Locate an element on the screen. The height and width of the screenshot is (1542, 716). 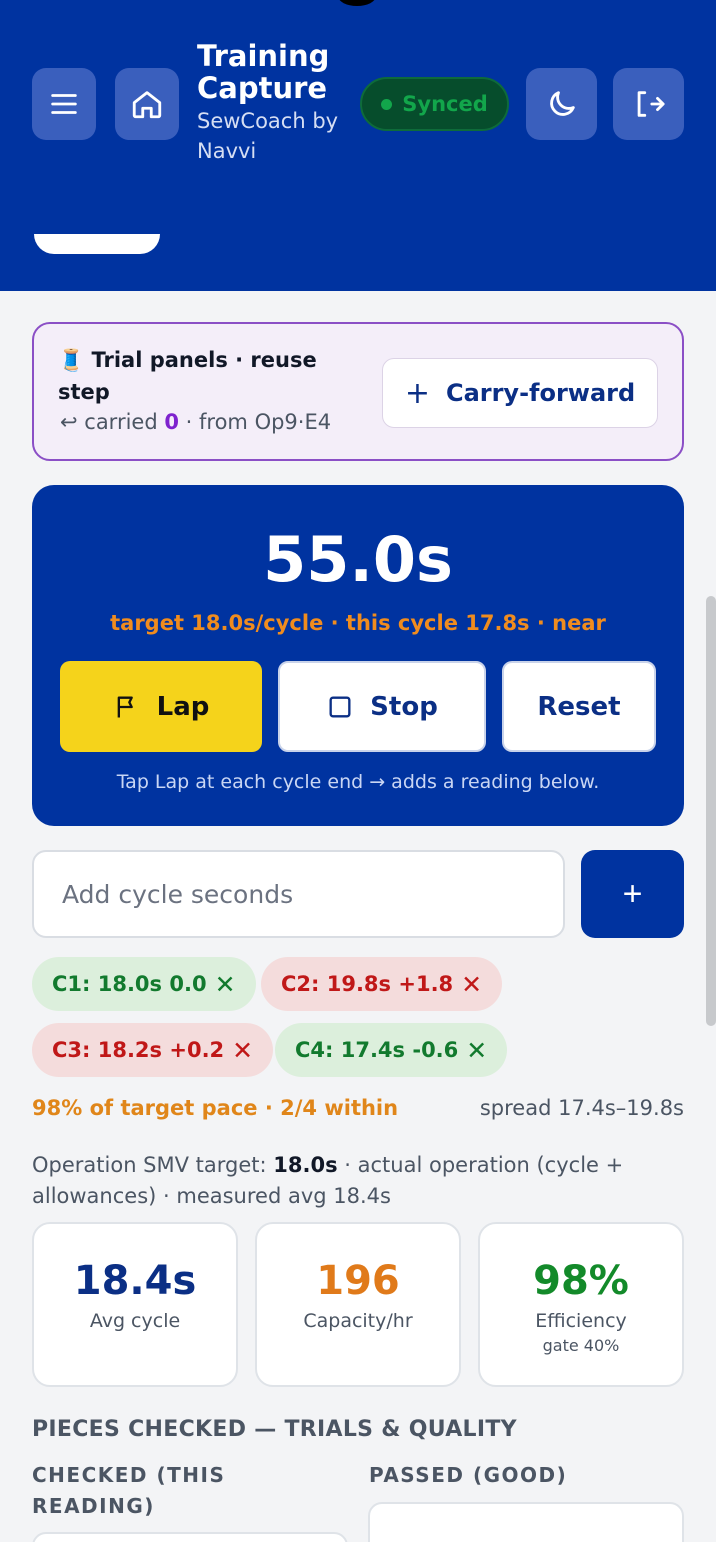
logout-button is located at coordinates (648, 104).